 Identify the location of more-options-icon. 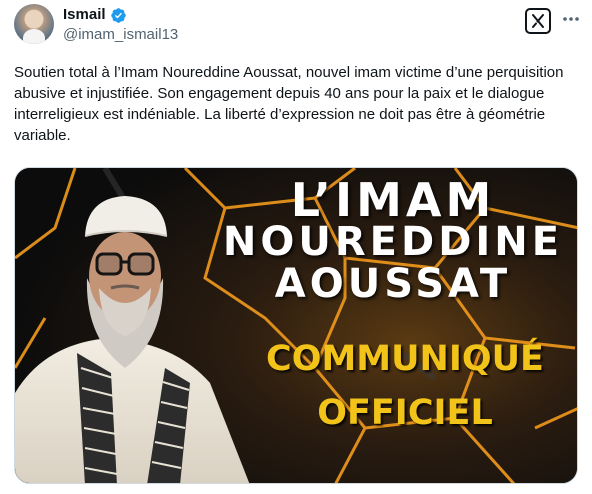
(571, 19).